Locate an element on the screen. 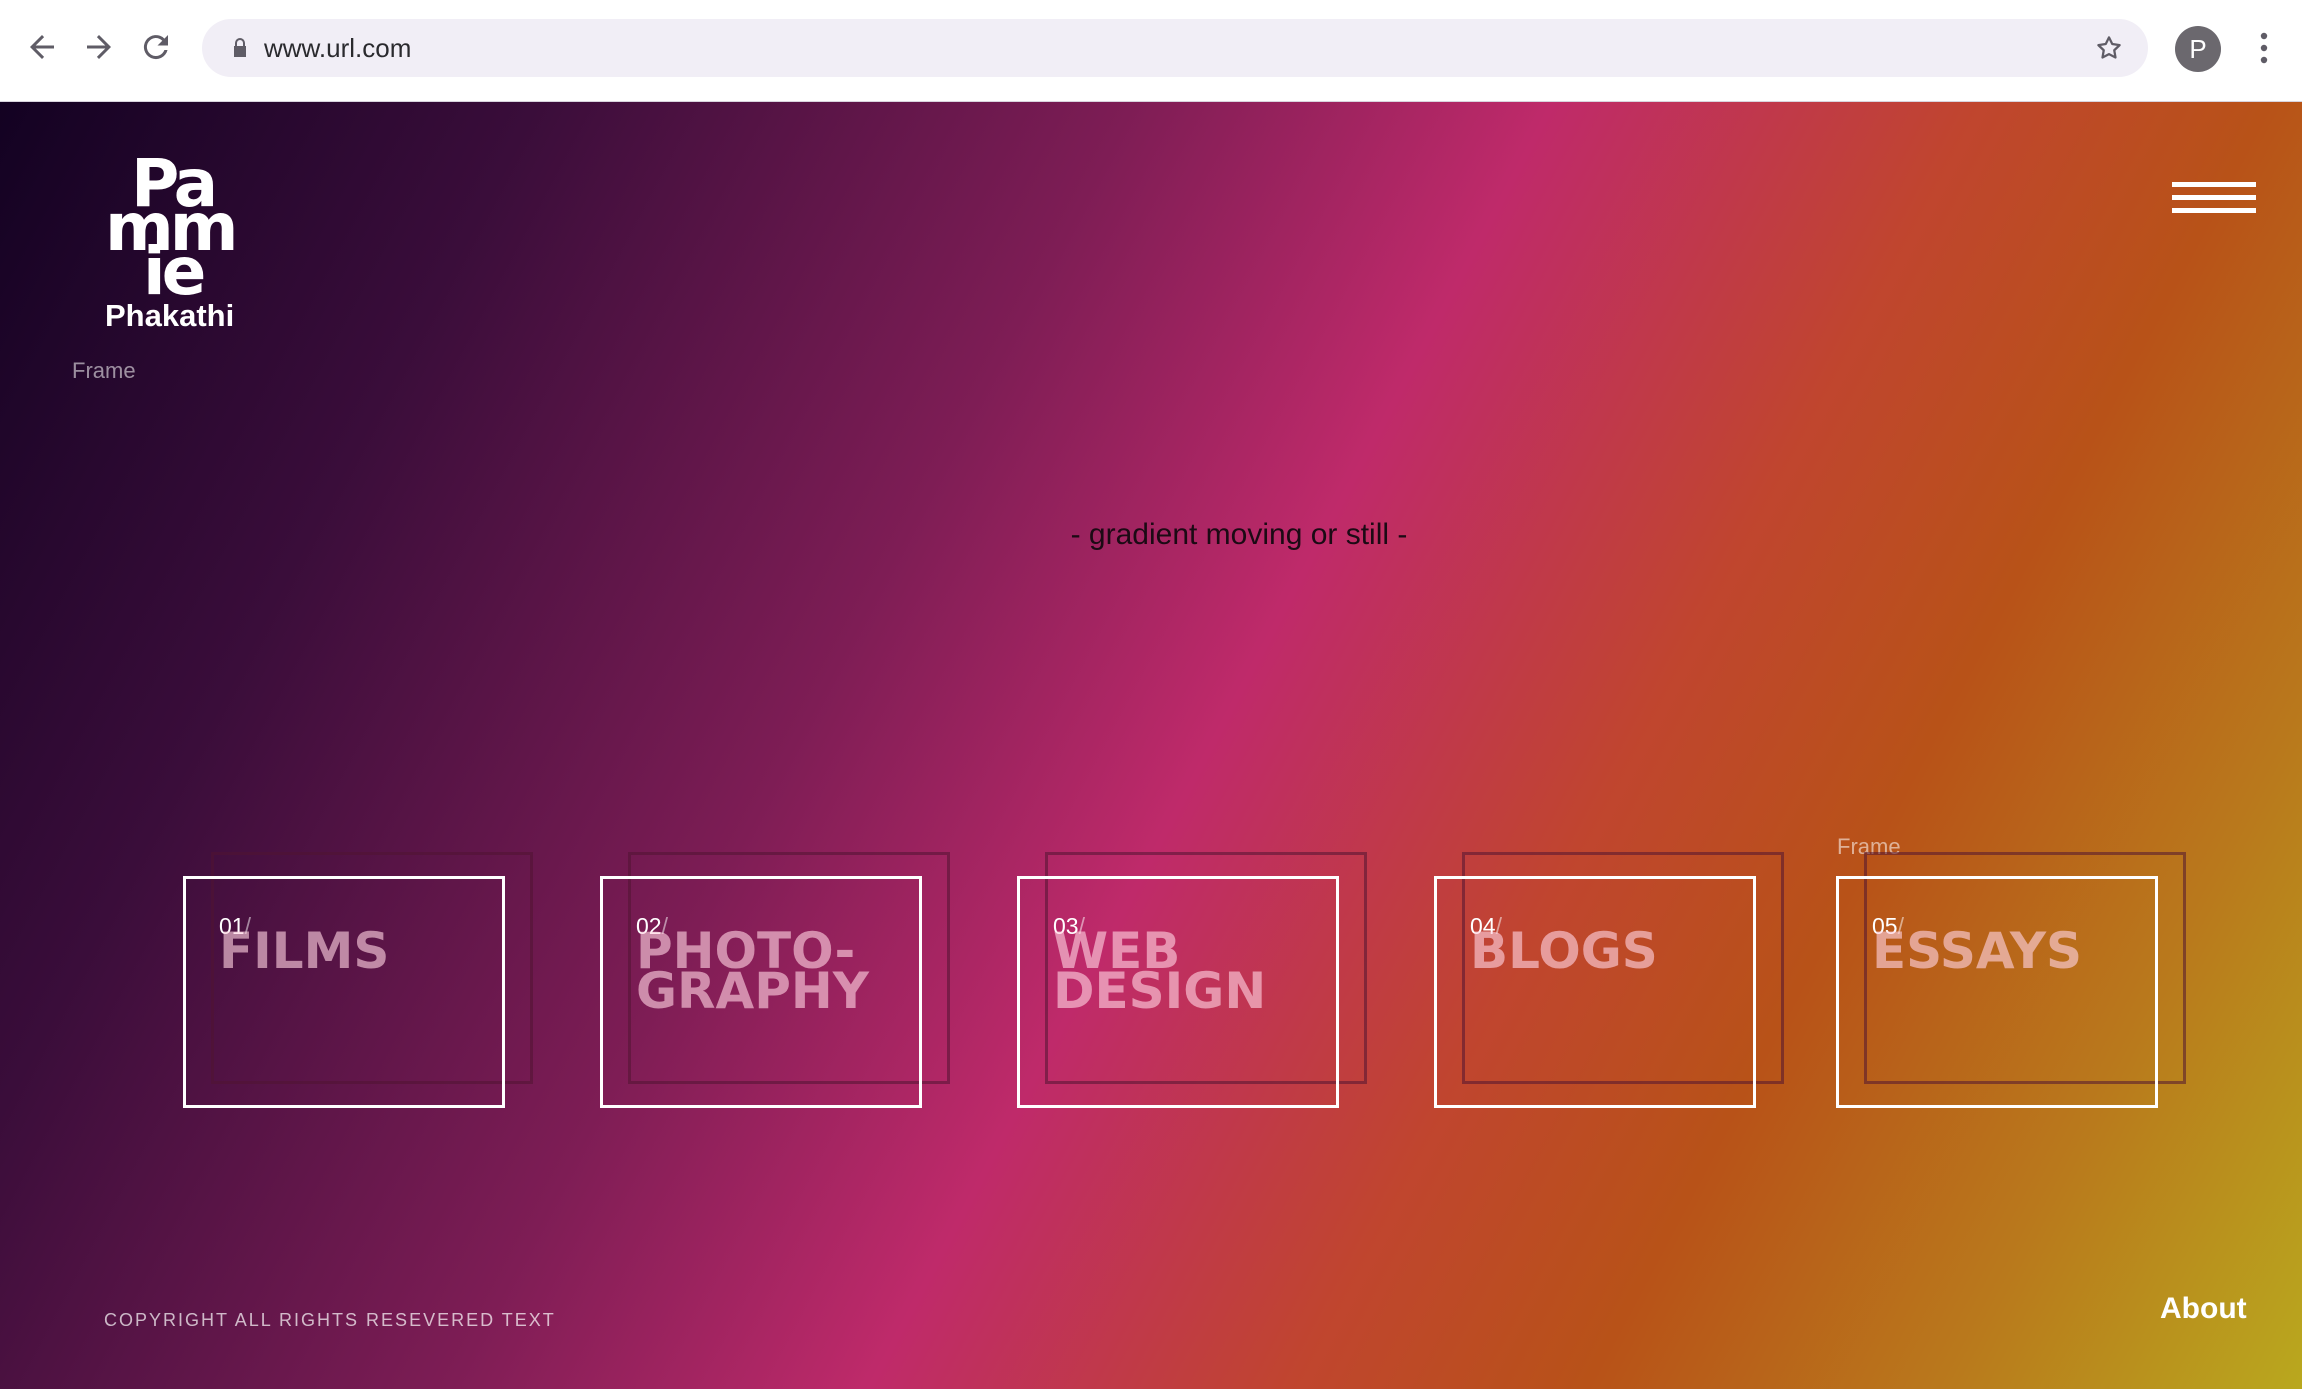 The width and height of the screenshot is (2302, 1389). card-films: 01/ FILMS is located at coordinates (358, 980).